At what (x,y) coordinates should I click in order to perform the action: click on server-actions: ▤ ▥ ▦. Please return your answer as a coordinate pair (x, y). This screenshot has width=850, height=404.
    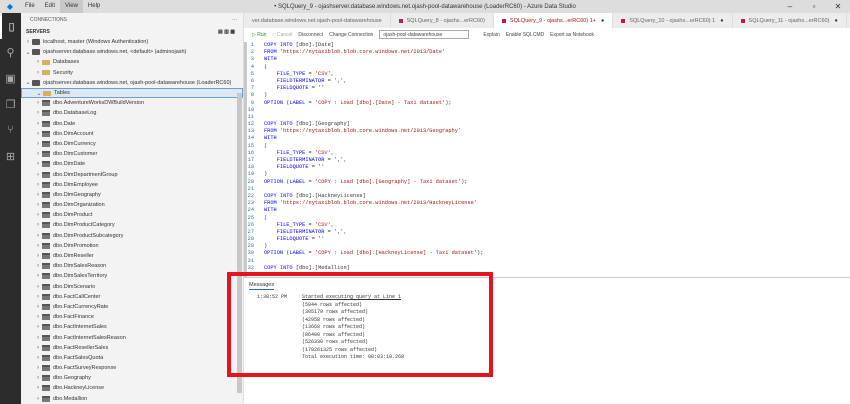
    Looking at the image, I should click on (226, 32).